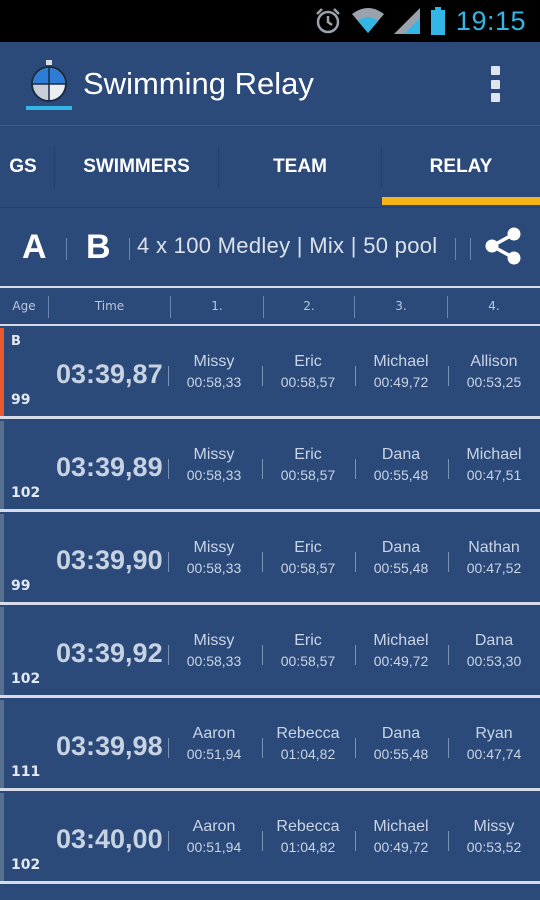  What do you see at coordinates (406, 21) in the screenshot?
I see `signal-icon` at bounding box center [406, 21].